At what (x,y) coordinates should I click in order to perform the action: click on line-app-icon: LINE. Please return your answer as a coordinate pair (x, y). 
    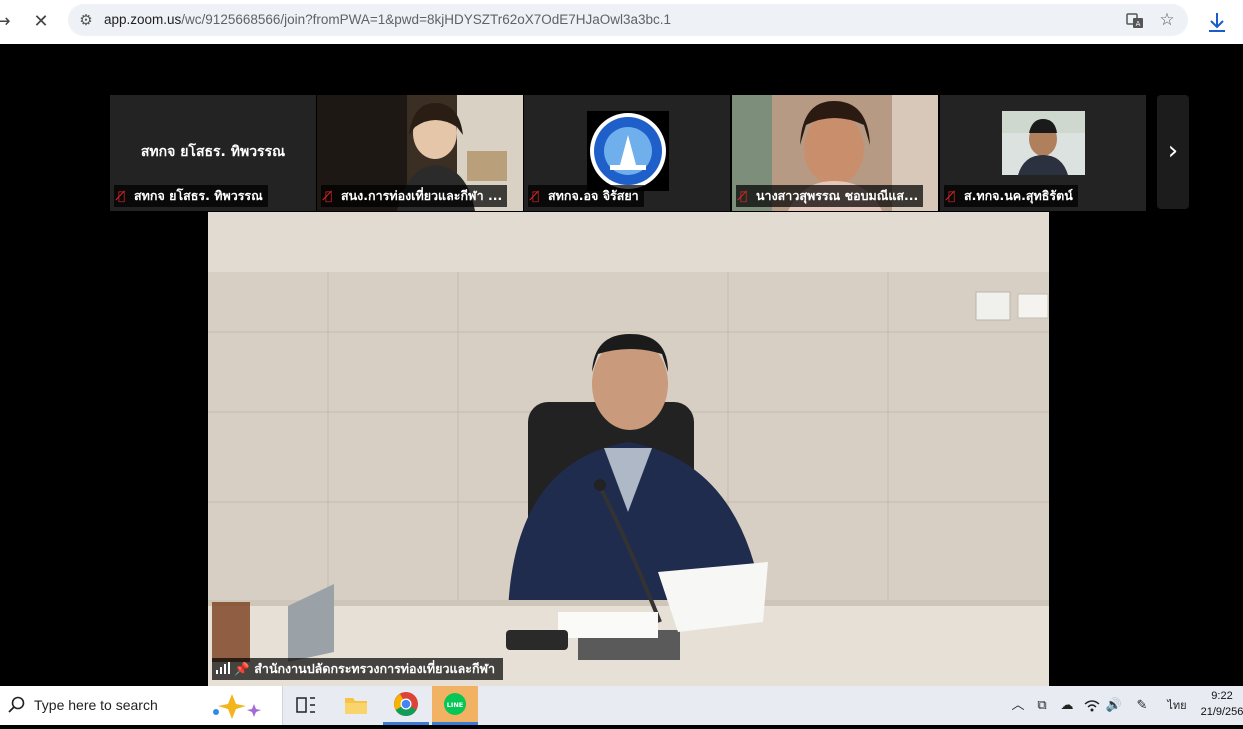
    Looking at the image, I should click on (455, 704).